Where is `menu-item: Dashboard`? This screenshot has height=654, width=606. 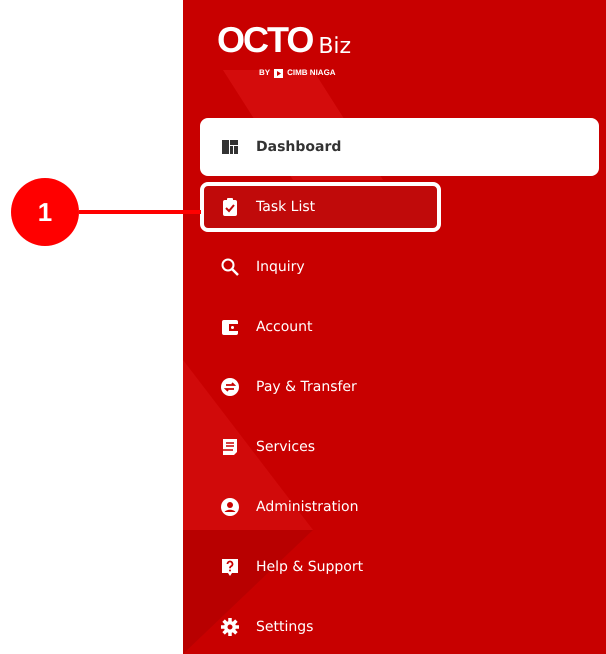 menu-item: Dashboard is located at coordinates (399, 147).